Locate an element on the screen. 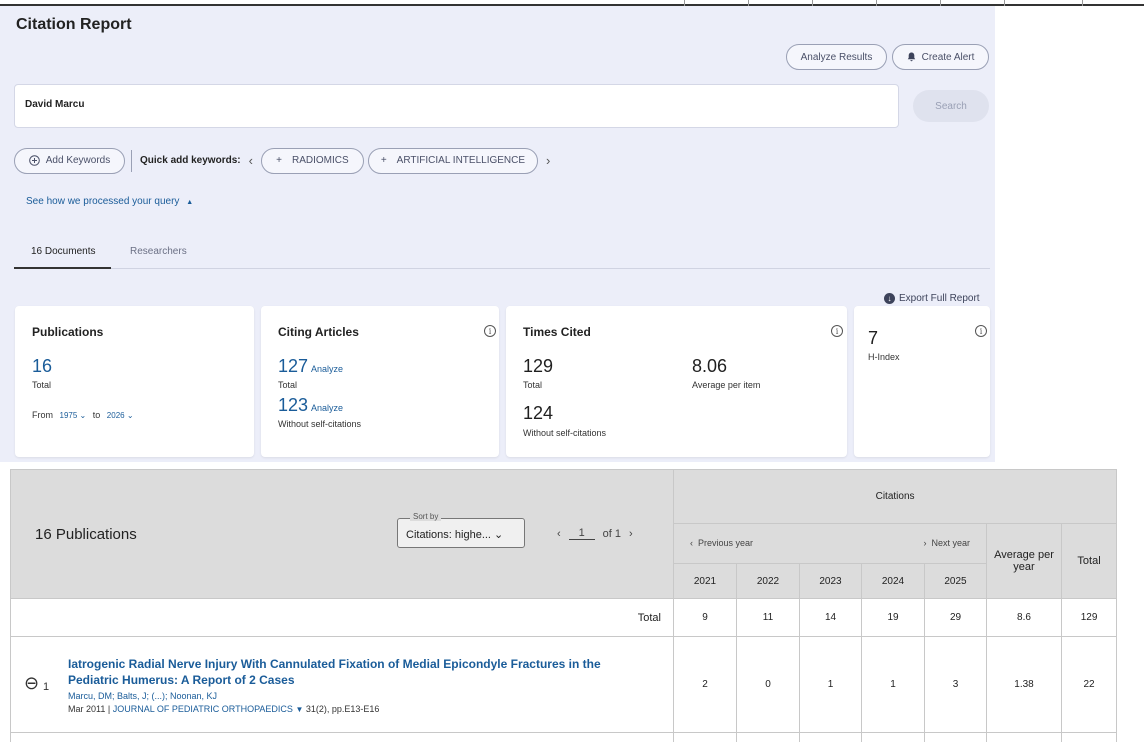 The height and width of the screenshot is (742, 1144). analyze-without-link: Analyze is located at coordinates (327, 408).